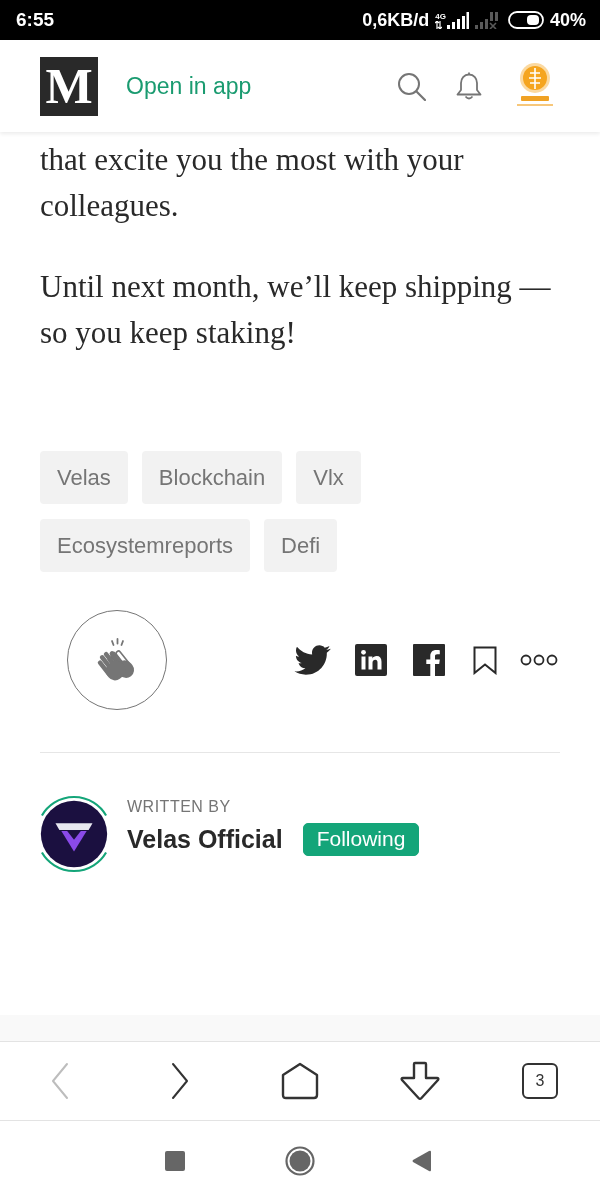 The height and width of the screenshot is (1200, 600). What do you see at coordinates (35, 19) in the screenshot?
I see `status-time: 6:55` at bounding box center [35, 19].